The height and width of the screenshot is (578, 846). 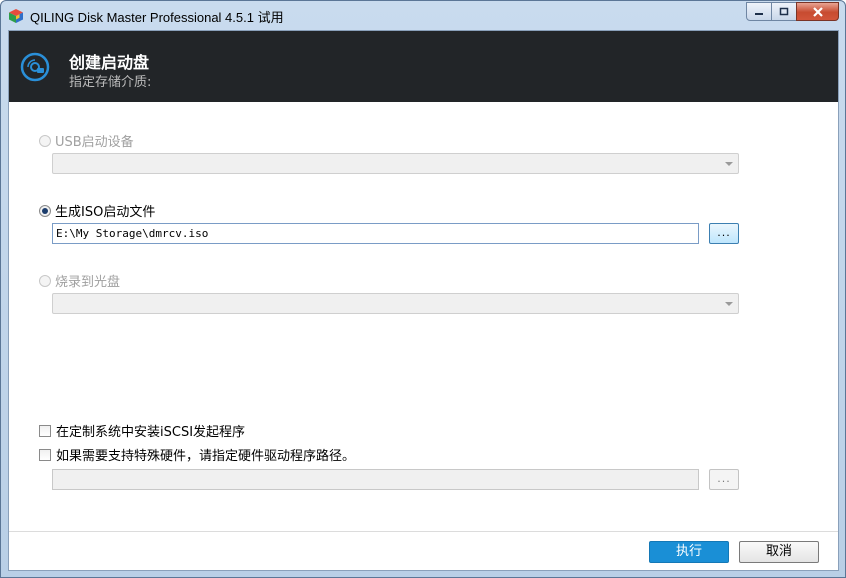 What do you see at coordinates (375, 479) in the screenshot?
I see `driver-path-input` at bounding box center [375, 479].